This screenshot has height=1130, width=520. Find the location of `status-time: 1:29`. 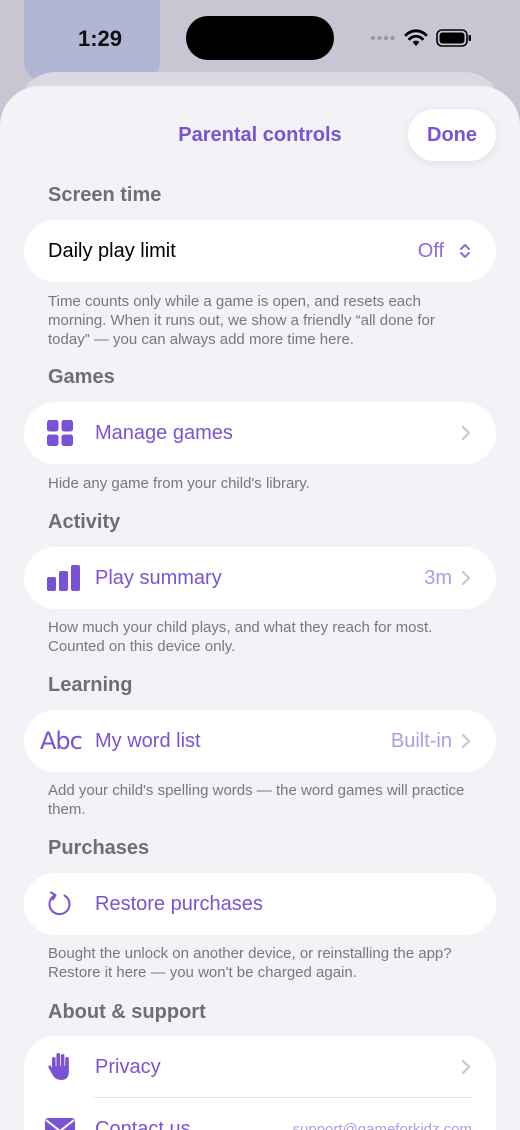

status-time: 1:29 is located at coordinates (100, 38).